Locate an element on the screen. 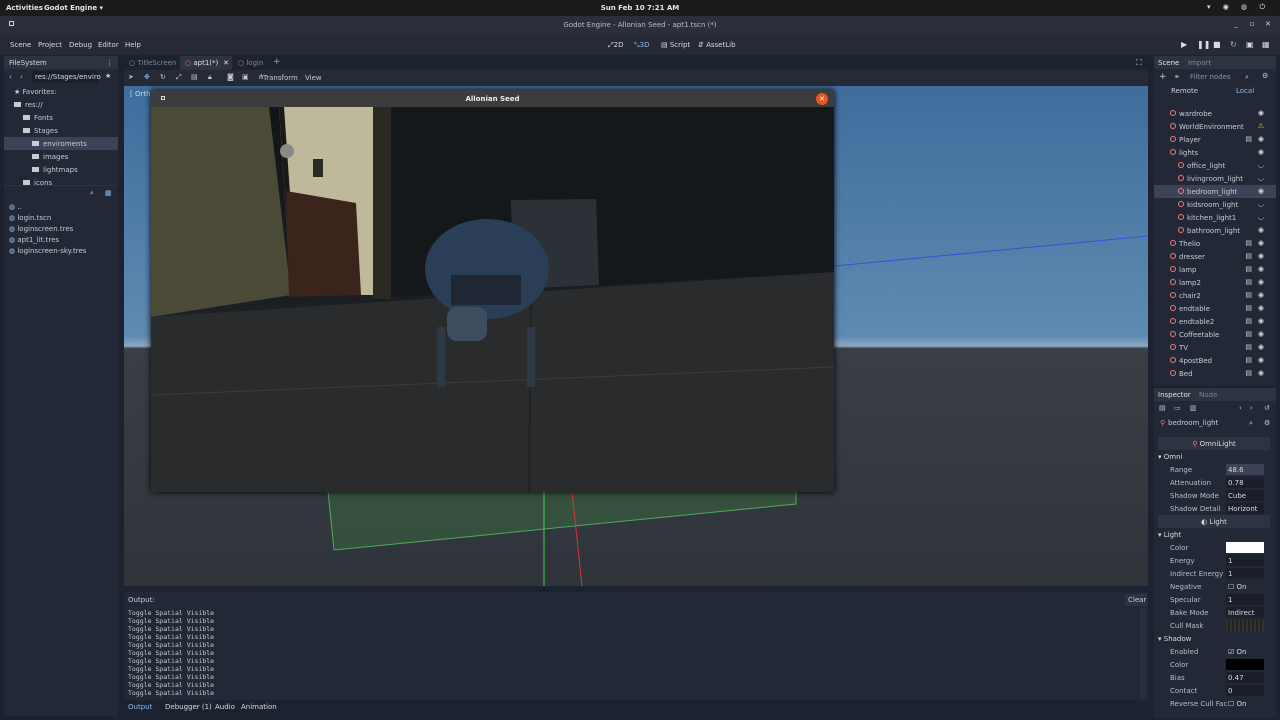 Image resolution: width=1280 pixels, height=720 pixels. back-arrow-icon: ‹ is located at coordinates (10, 77).